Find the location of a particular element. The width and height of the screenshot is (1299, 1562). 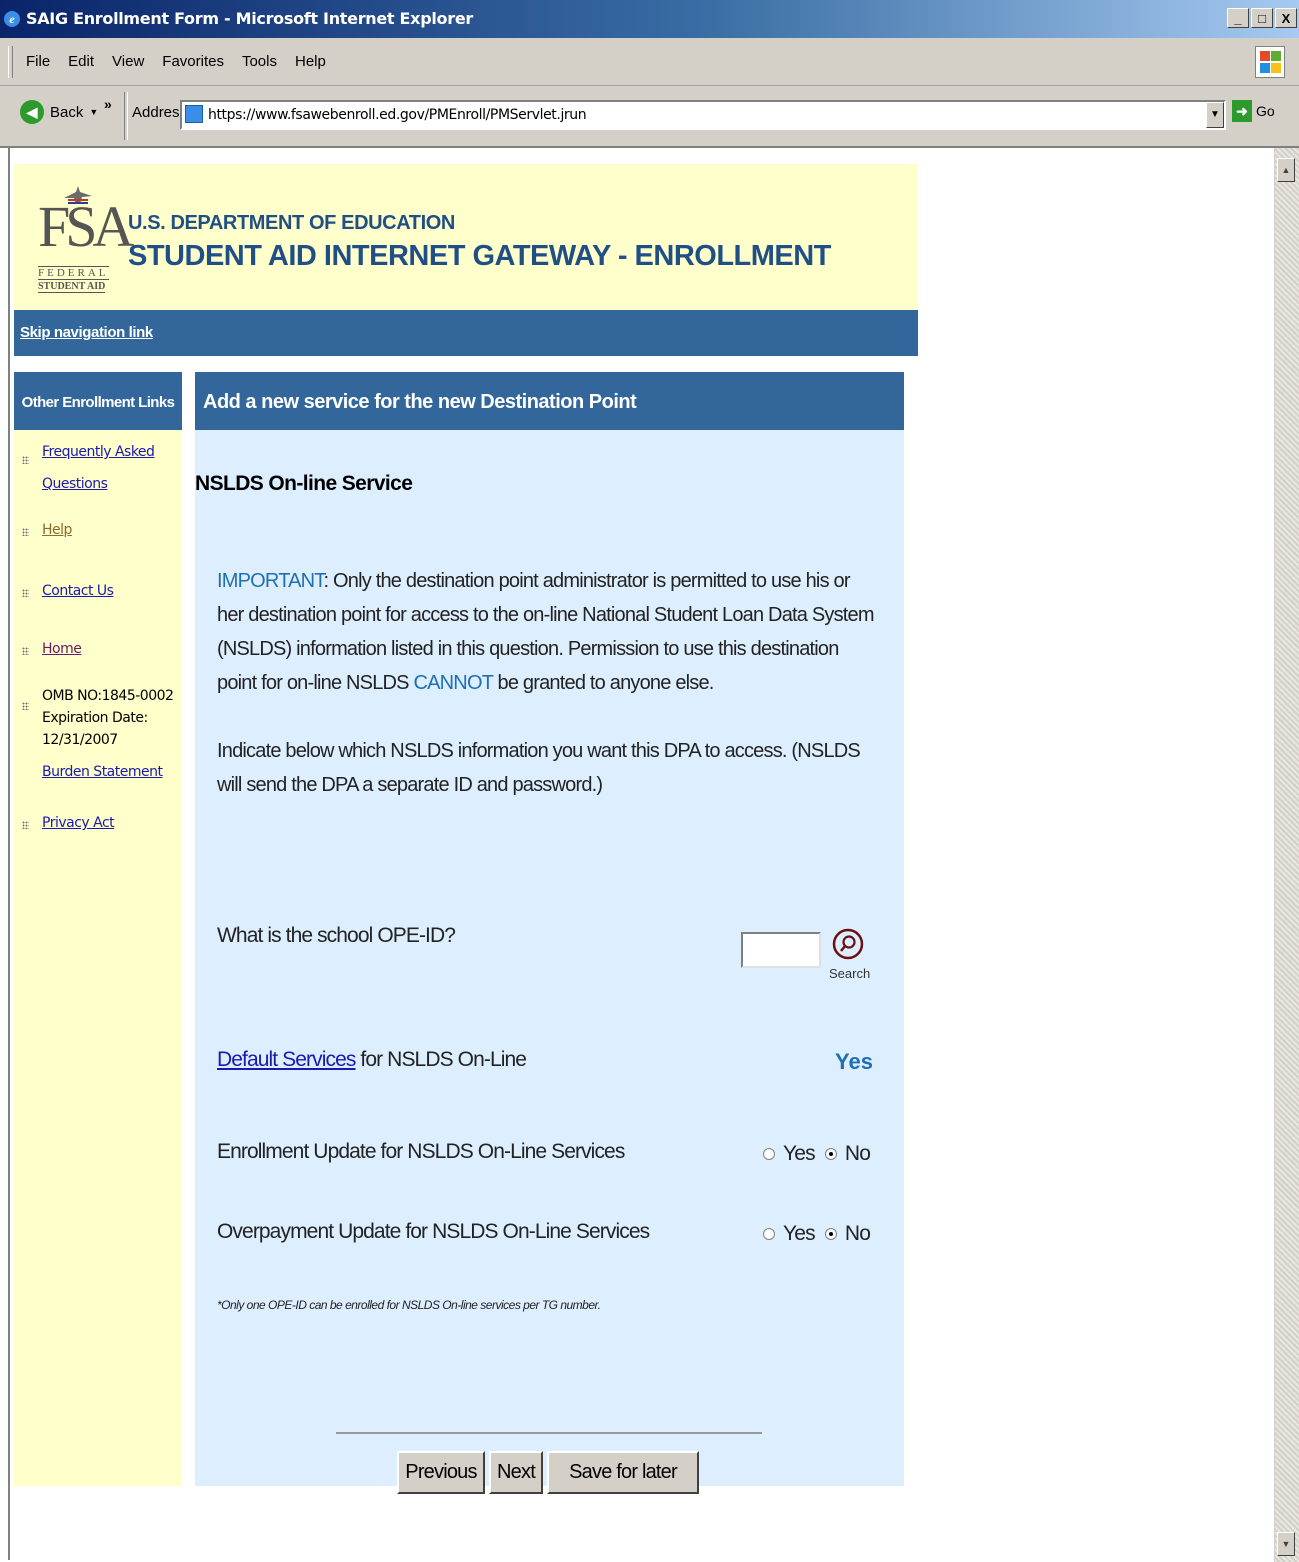

omb-number: OMB NO:1845-0002 is located at coordinates (108, 696).